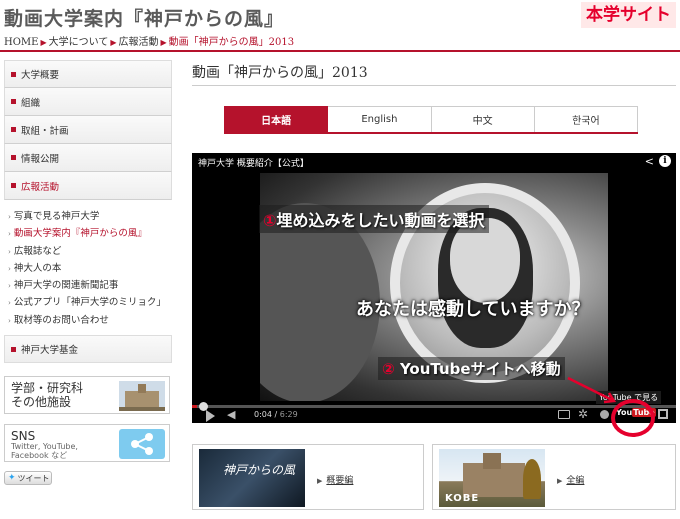  Describe the element at coordinates (90, 251) in the screenshot. I see `sidebar-sub-item: › 広報誌など` at that location.